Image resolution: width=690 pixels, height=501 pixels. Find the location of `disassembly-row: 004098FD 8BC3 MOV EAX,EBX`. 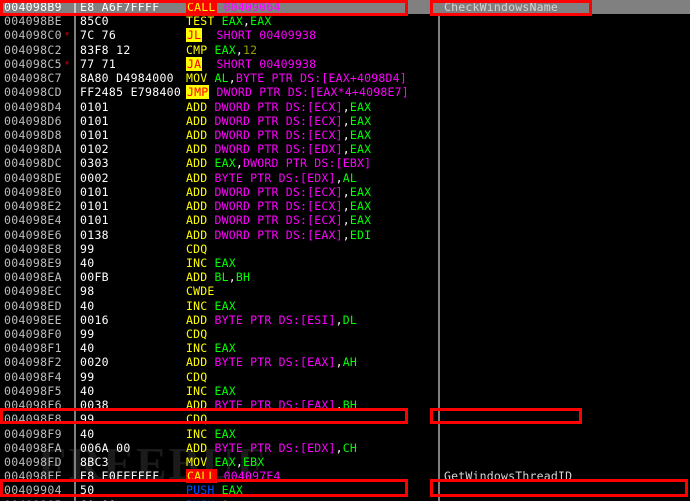

disassembly-row: 004098FD 8BC3 MOV EAX,EBX is located at coordinates (345, 462).